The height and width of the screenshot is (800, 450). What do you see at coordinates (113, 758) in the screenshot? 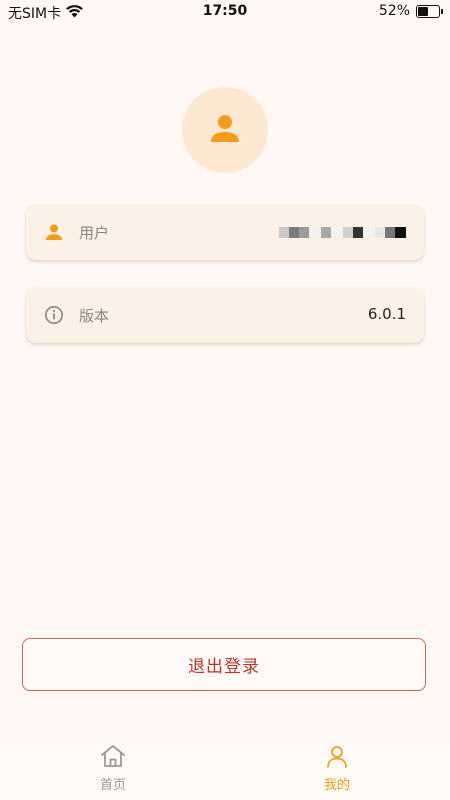
I see `home-icon` at bounding box center [113, 758].